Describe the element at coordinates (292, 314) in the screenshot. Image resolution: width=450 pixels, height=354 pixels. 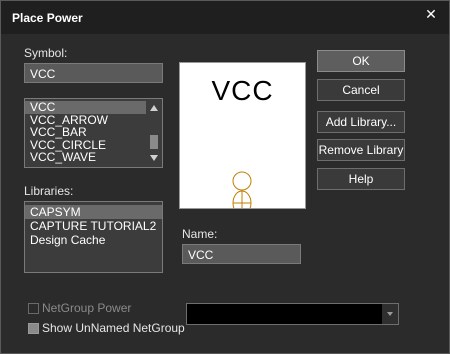
I see `netgroup-combo` at that location.